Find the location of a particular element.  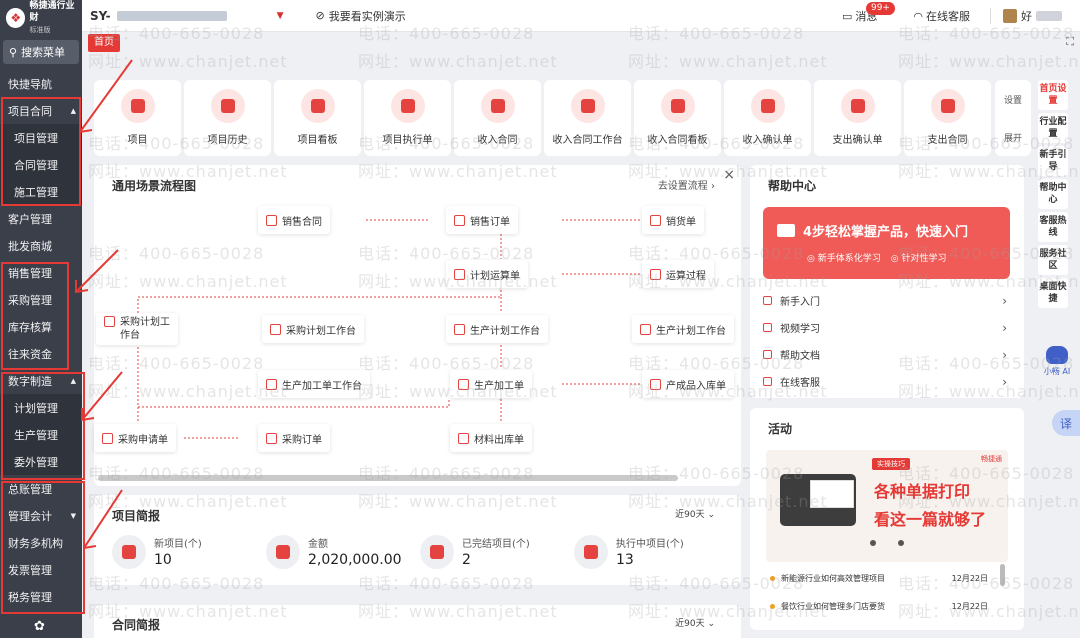

flow-settings-link: 去设置流程 › is located at coordinates (686, 184).